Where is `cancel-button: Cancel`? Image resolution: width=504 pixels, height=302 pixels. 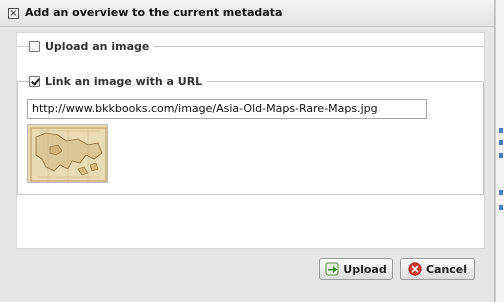
cancel-button: Cancel is located at coordinates (437, 269).